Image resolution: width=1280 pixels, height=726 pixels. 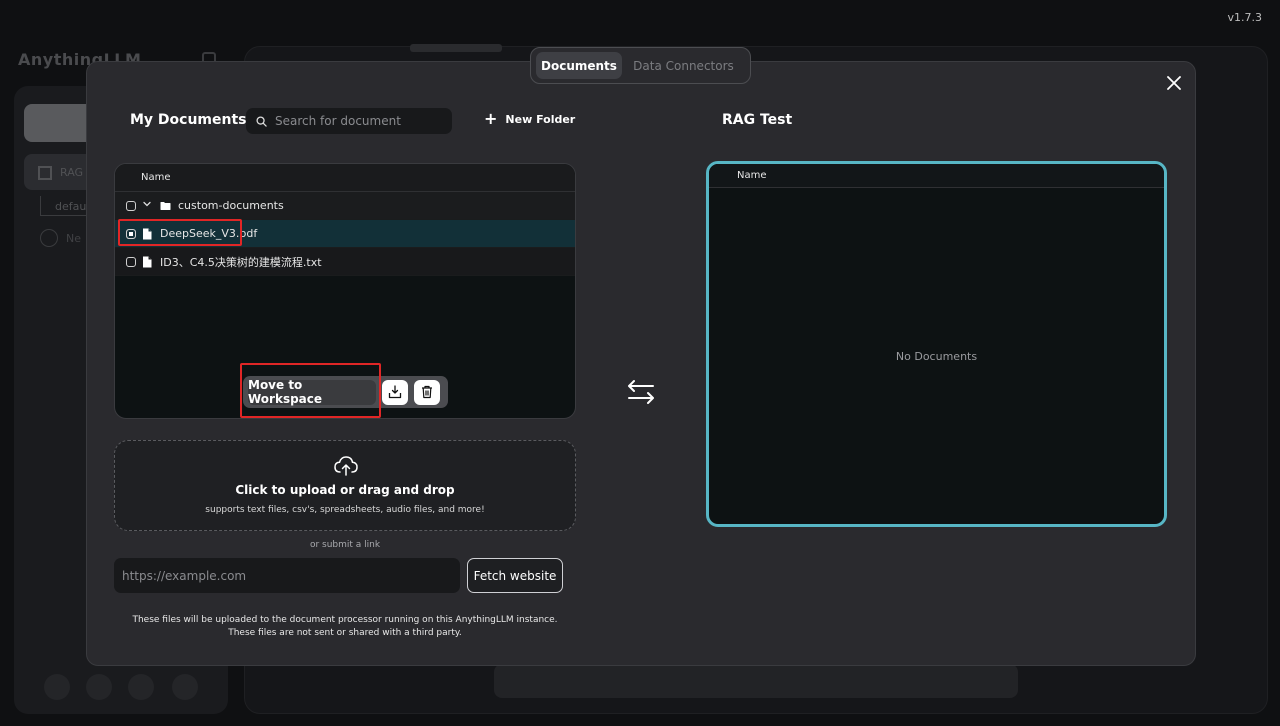 I want to click on new-folder-label: New Folder, so click(x=540, y=119).